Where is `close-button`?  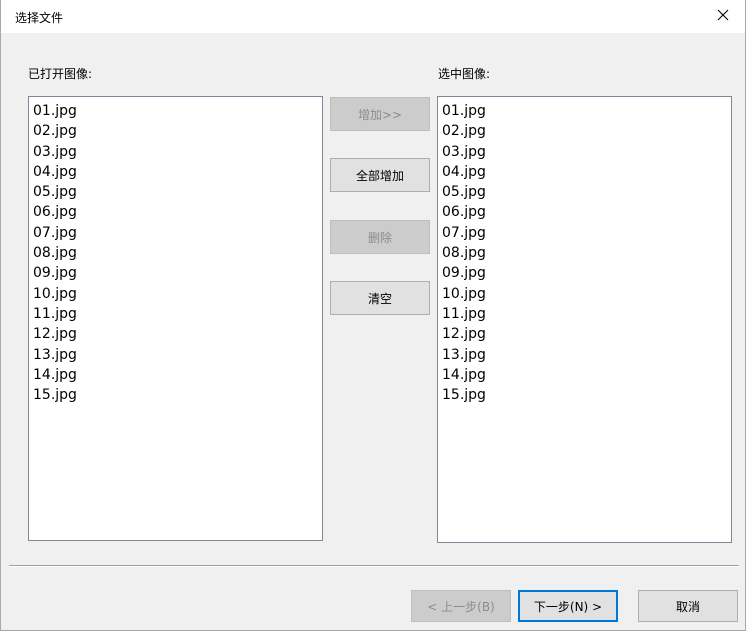 close-button is located at coordinates (723, 16).